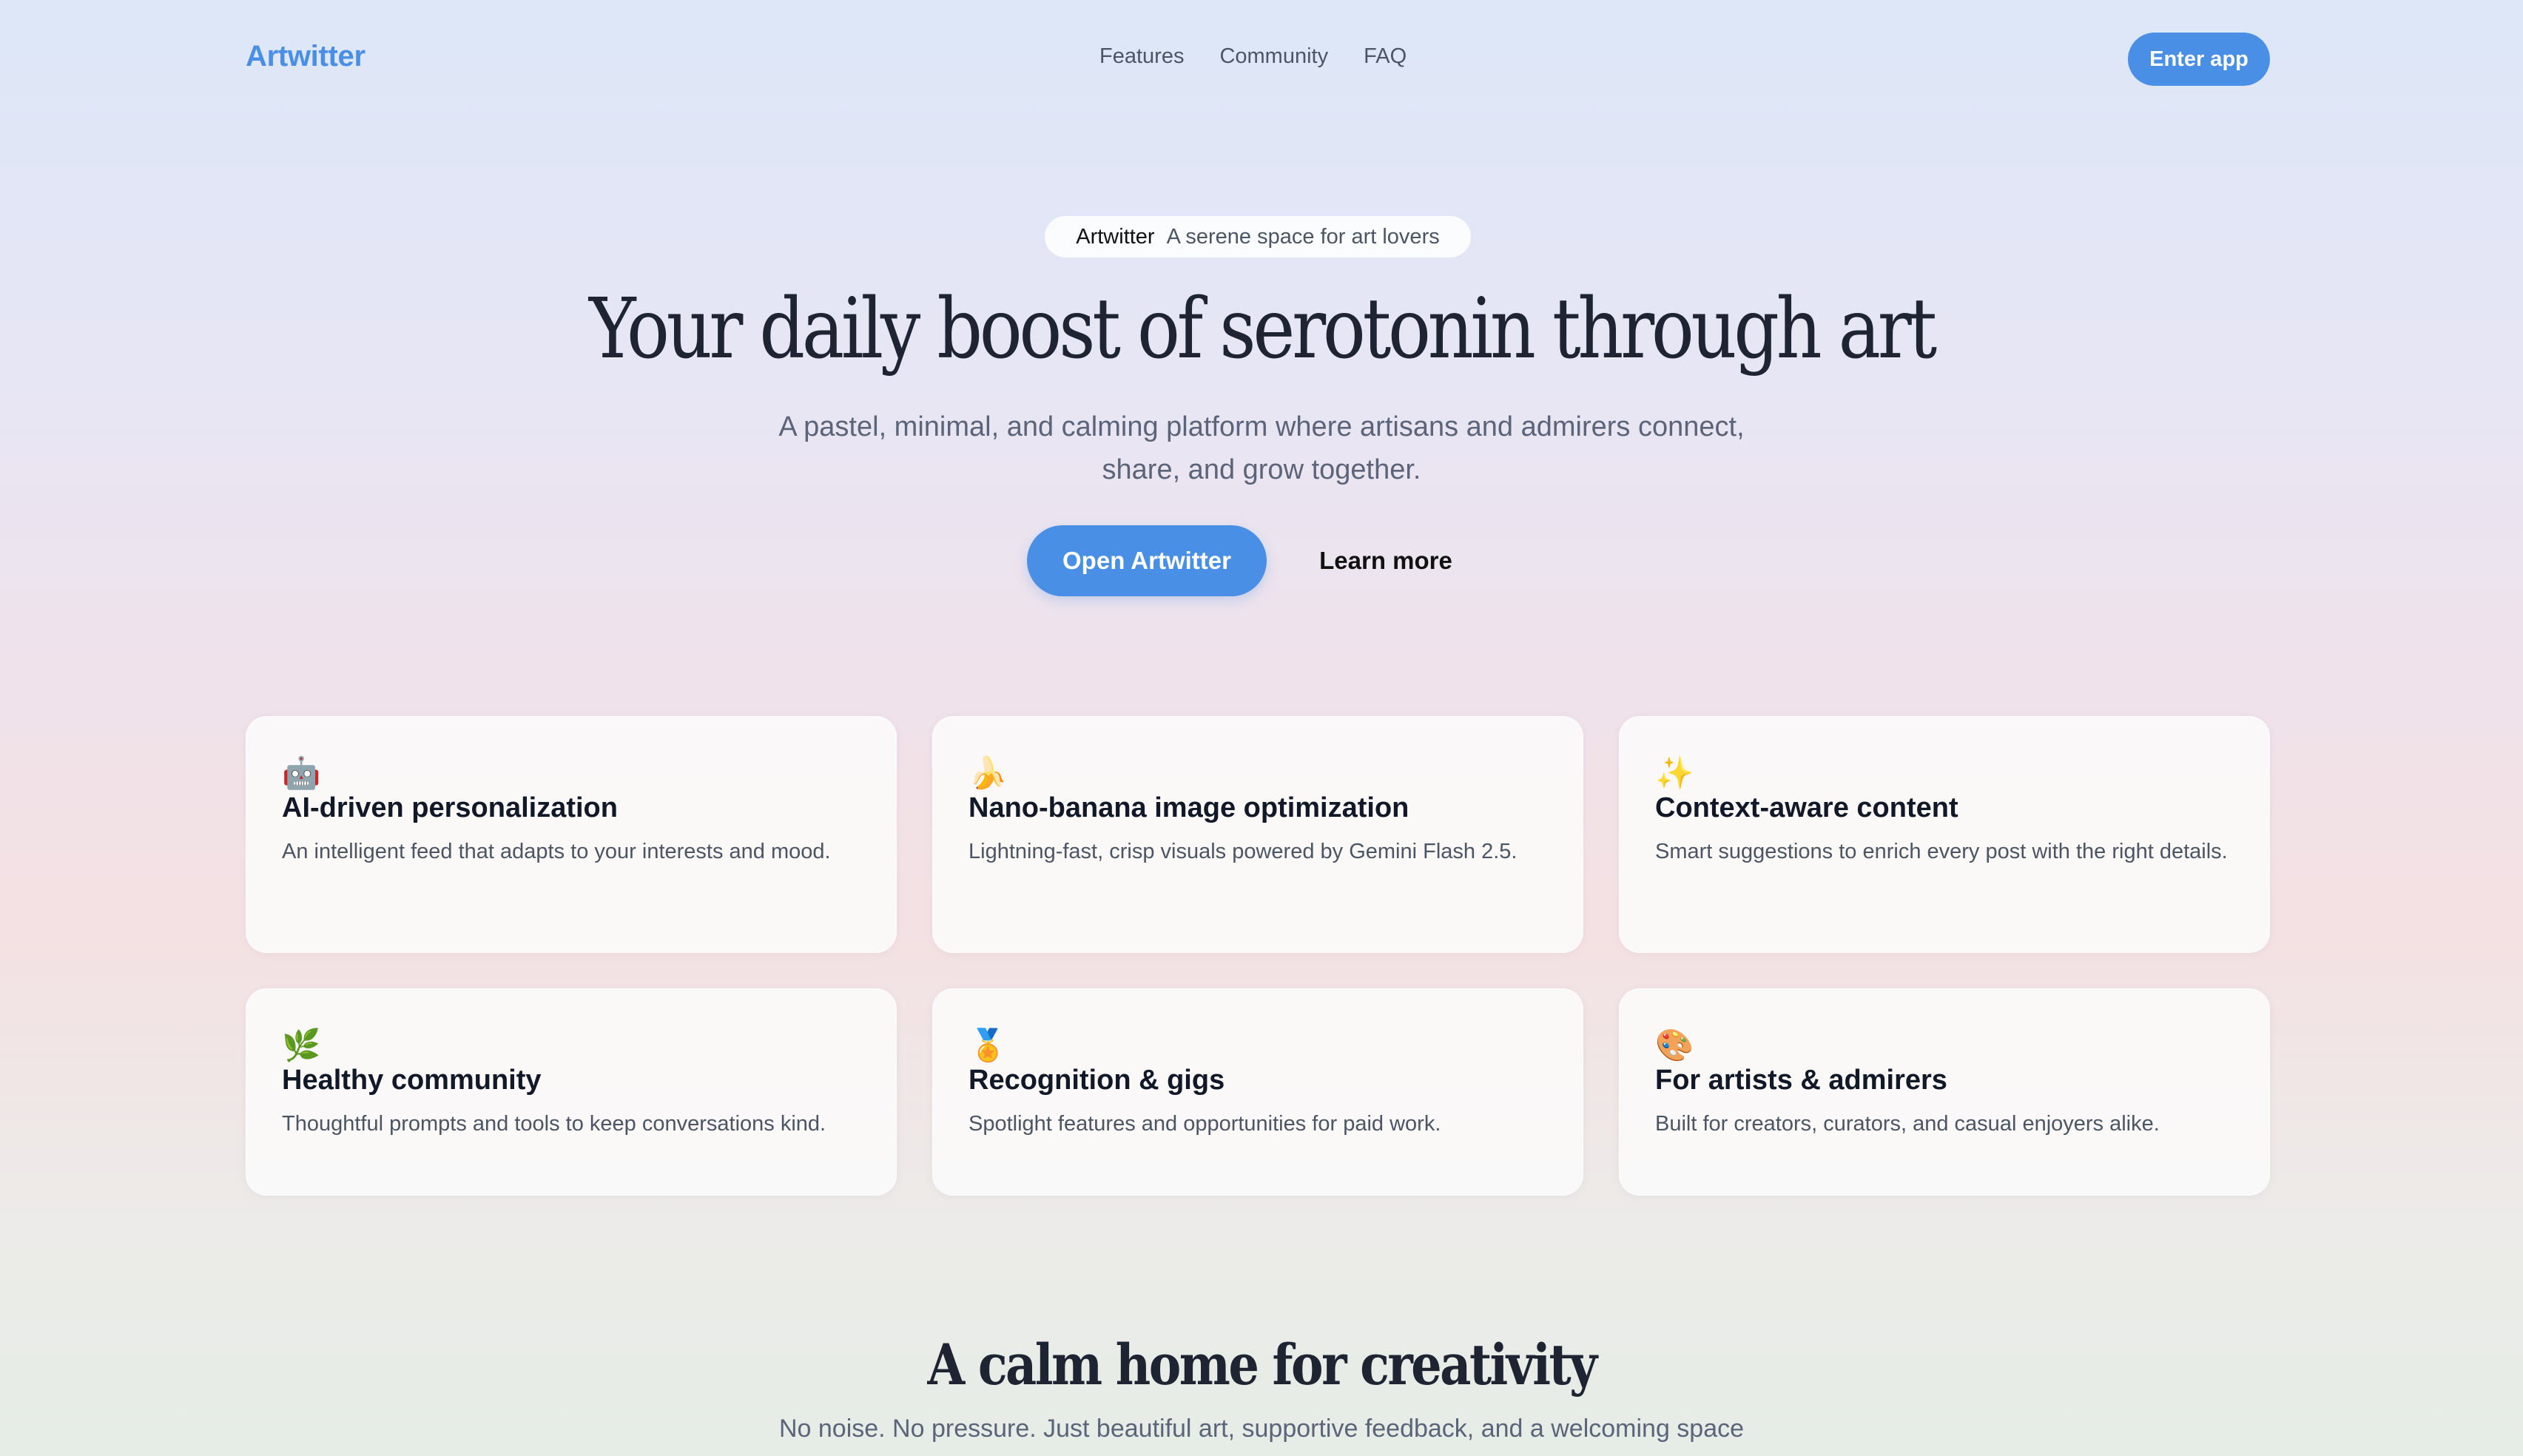 This screenshot has width=2523, height=1456. What do you see at coordinates (1385, 56) in the screenshot?
I see `nav-link-faq: FAQ` at bounding box center [1385, 56].